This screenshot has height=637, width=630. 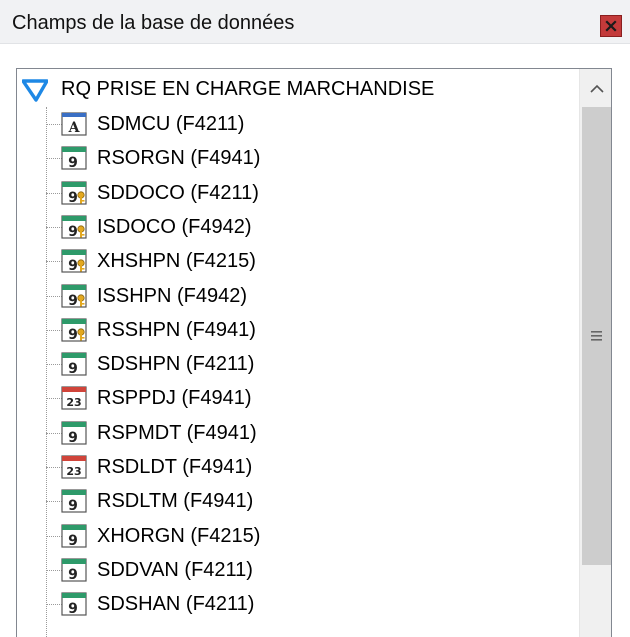 I want to click on tree-field-item: 9 RSPMDT (F4941), so click(x=298, y=433).